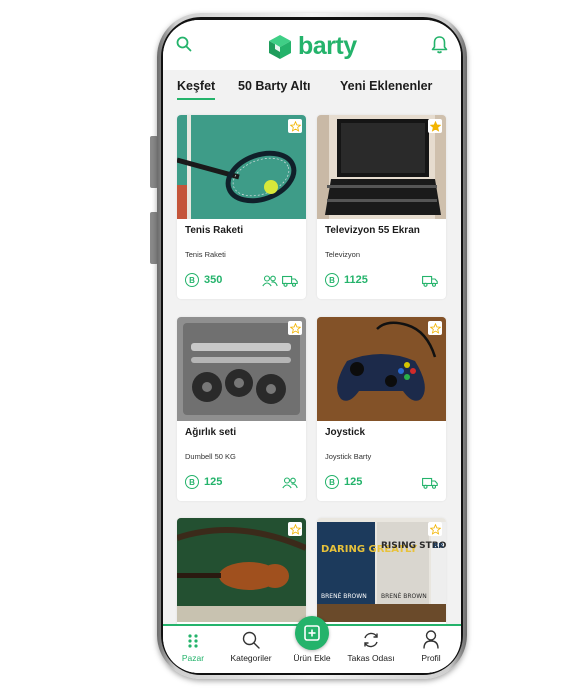 This screenshot has height=692, width=580. I want to click on brand-name: barty, so click(327, 46).